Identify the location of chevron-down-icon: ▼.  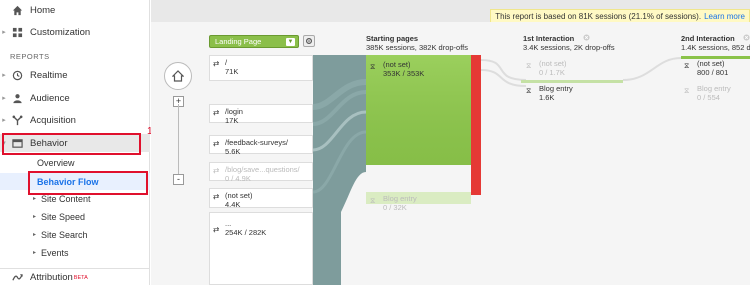
(290, 42).